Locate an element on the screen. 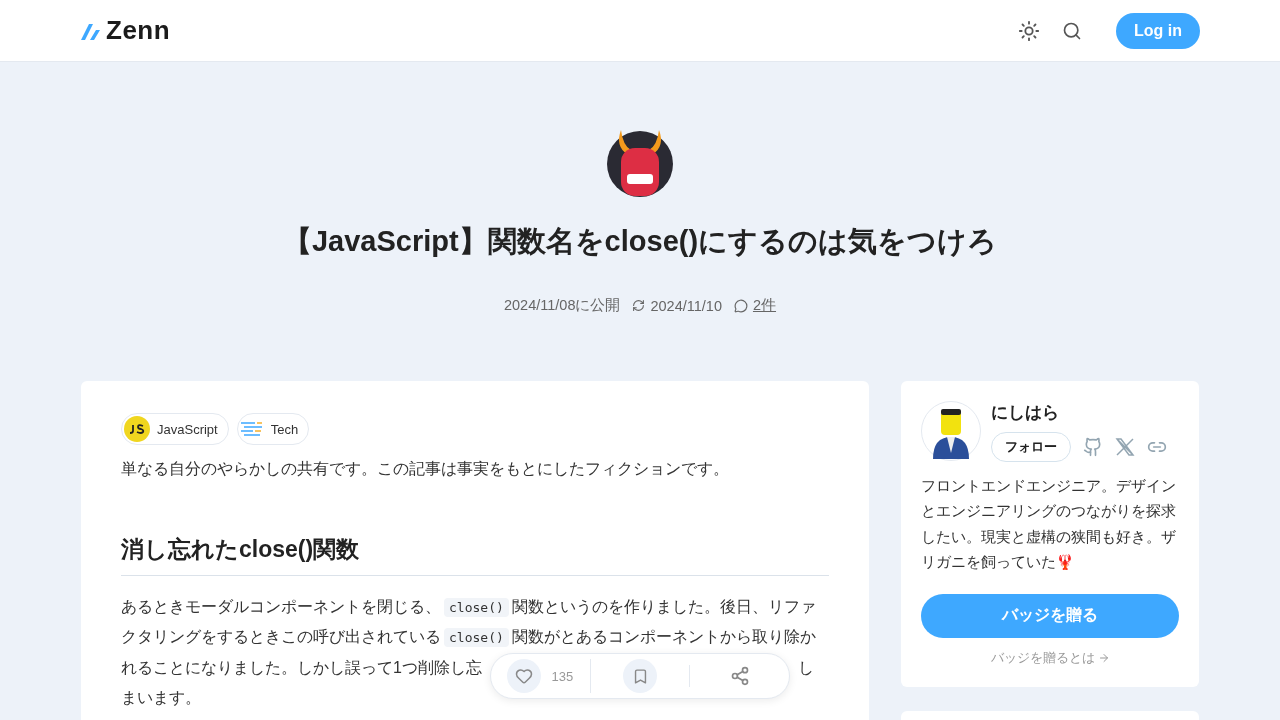 Image resolution: width=1280 pixels, height=720 pixels. like-button is located at coordinates (524, 676).